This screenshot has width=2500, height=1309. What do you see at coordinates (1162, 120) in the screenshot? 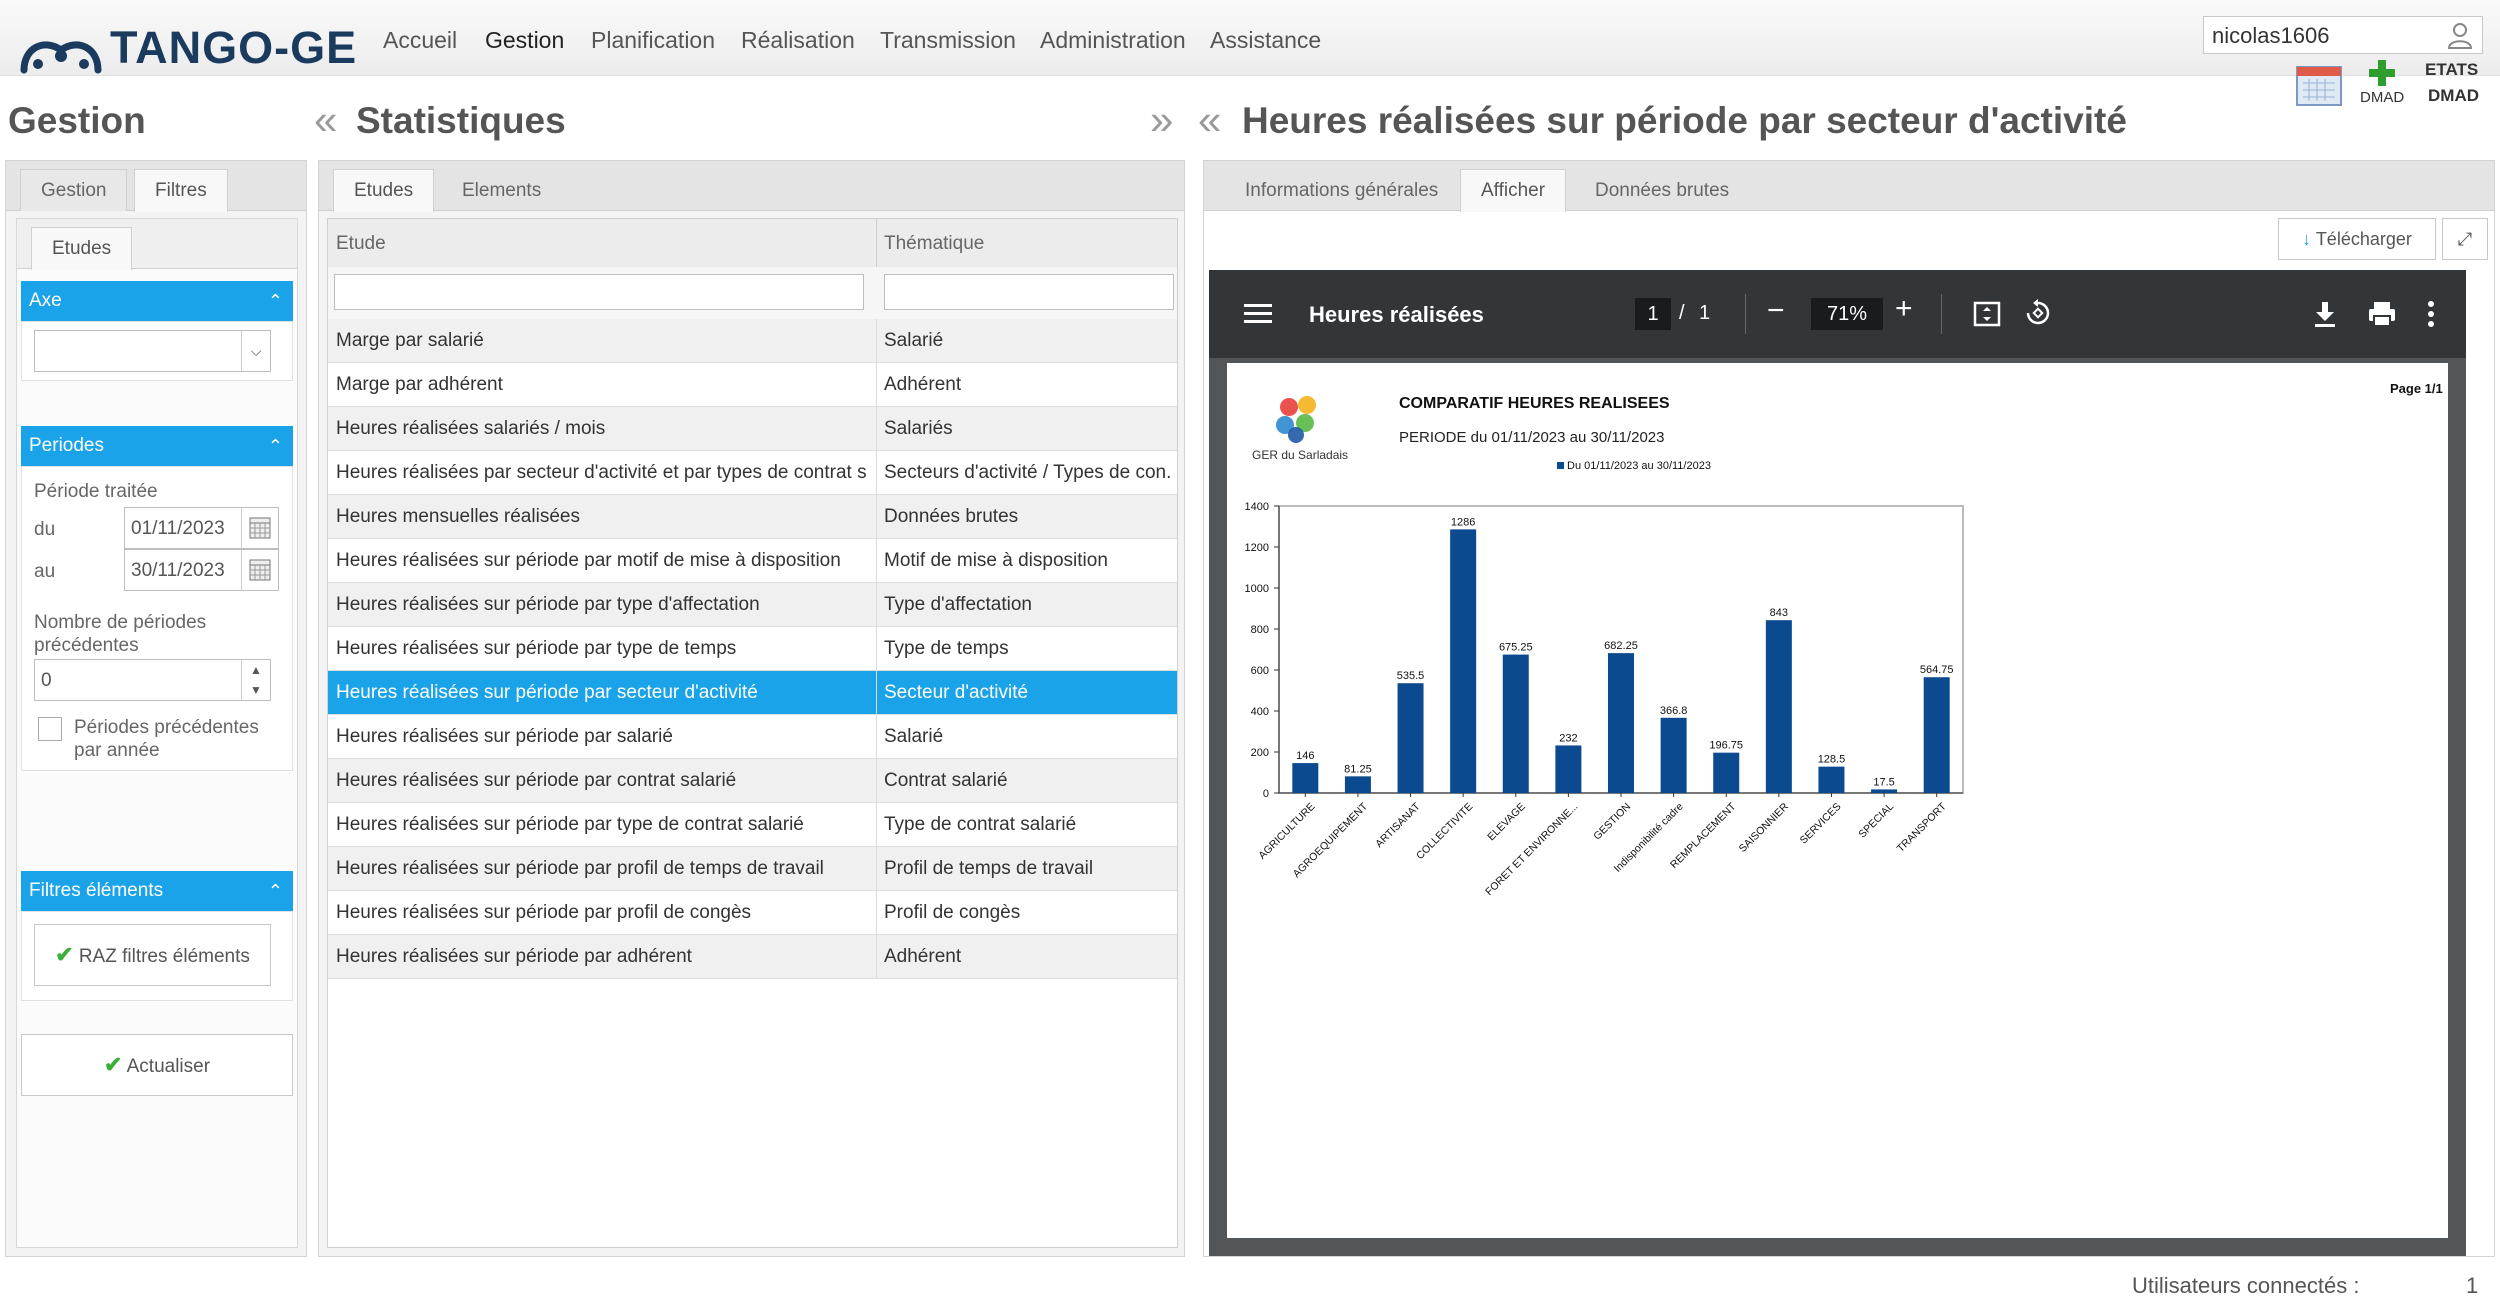
I see `expand-right-icon: »` at bounding box center [1162, 120].